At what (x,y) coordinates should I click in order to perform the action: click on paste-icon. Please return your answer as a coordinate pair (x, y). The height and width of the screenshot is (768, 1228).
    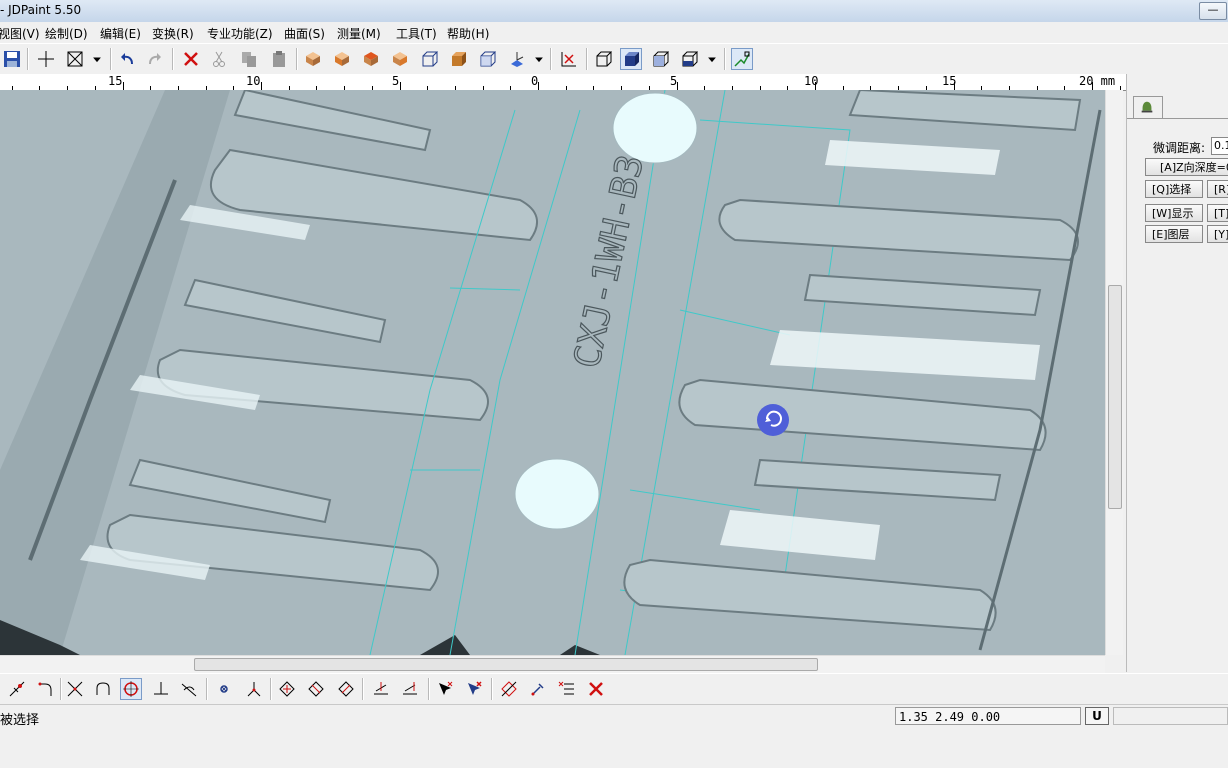
    Looking at the image, I should click on (279, 59).